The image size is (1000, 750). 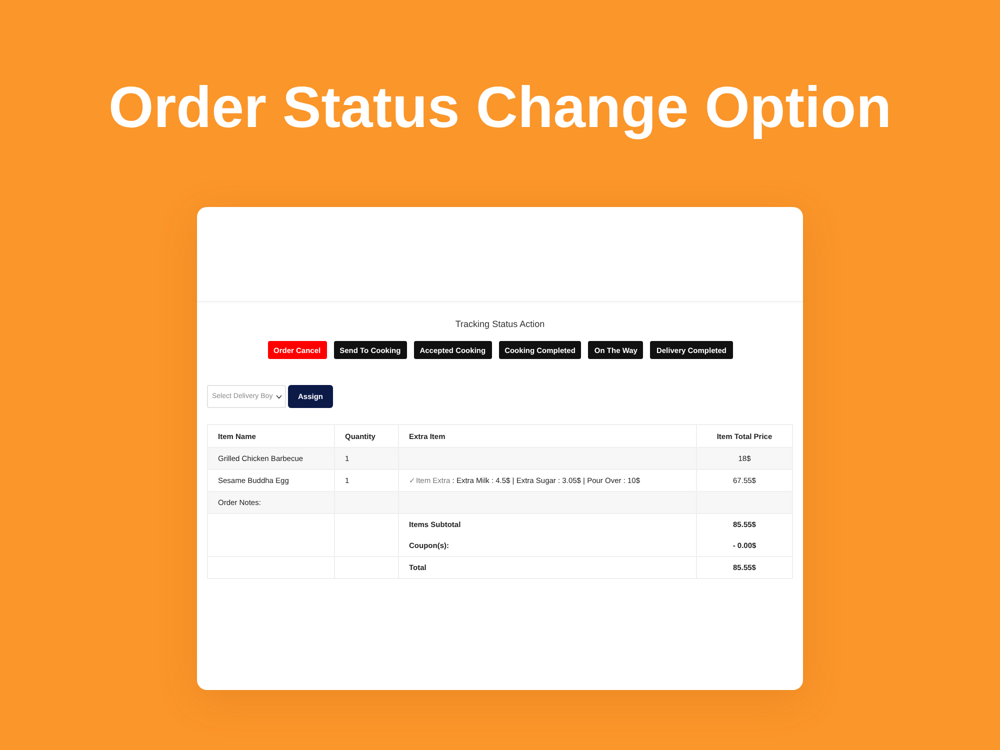 What do you see at coordinates (500, 324) in the screenshot?
I see `section-title: Tracking Status Action` at bounding box center [500, 324].